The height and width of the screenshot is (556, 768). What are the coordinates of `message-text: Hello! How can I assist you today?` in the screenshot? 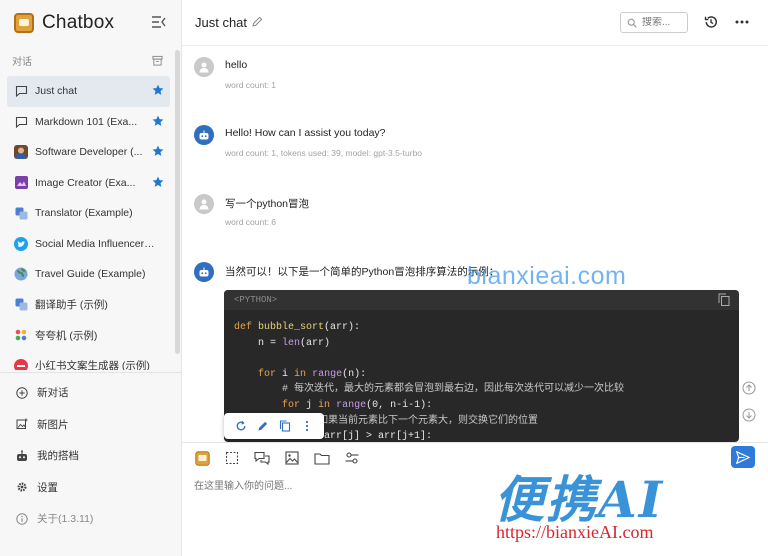 It's located at (305, 133).